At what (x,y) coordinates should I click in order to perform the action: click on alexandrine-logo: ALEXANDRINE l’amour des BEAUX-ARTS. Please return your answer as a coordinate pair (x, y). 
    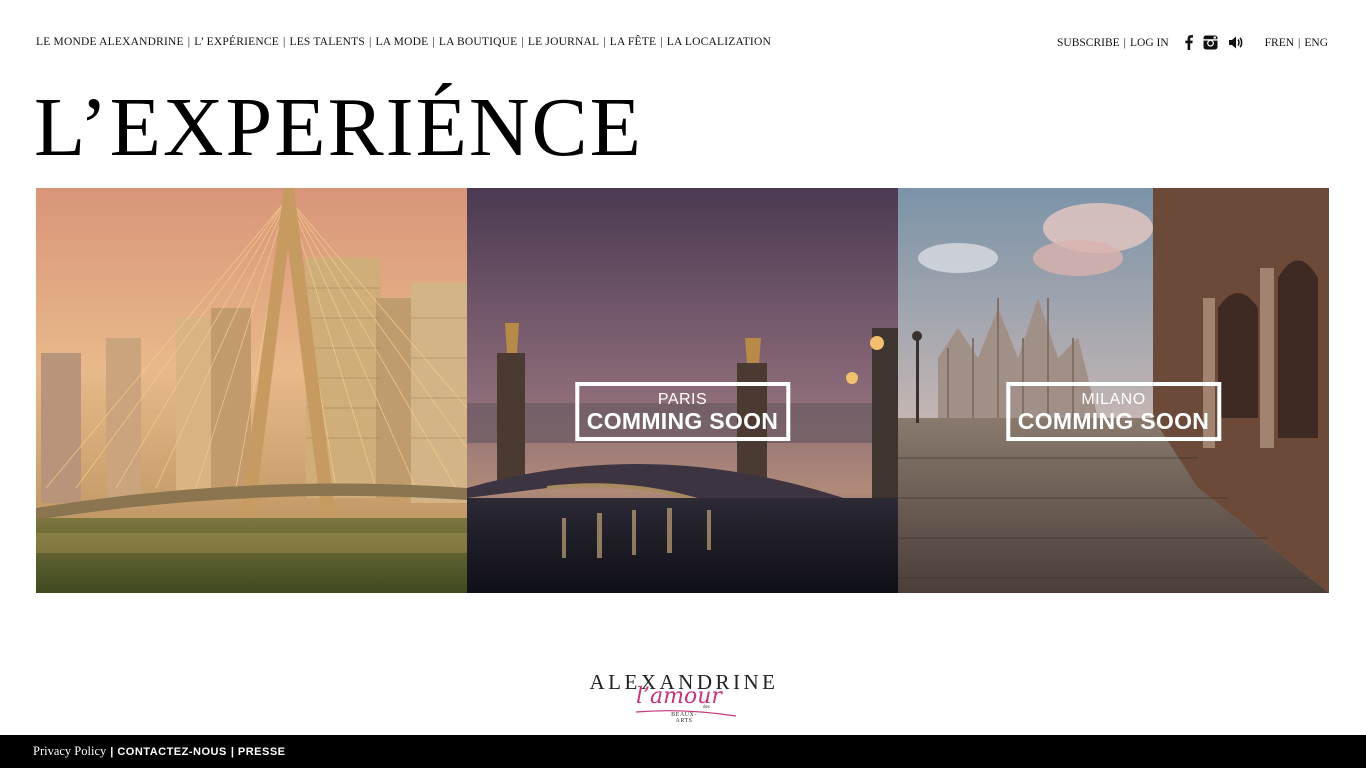
    Looking at the image, I should click on (684, 697).